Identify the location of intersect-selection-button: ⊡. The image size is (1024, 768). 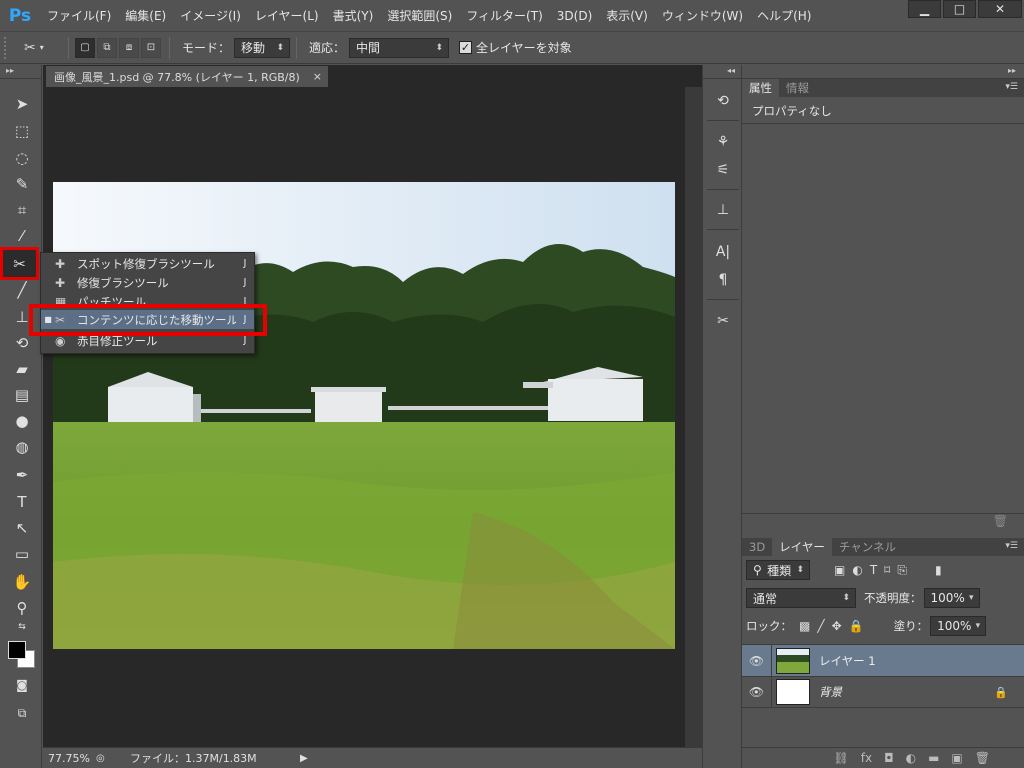
(151, 47).